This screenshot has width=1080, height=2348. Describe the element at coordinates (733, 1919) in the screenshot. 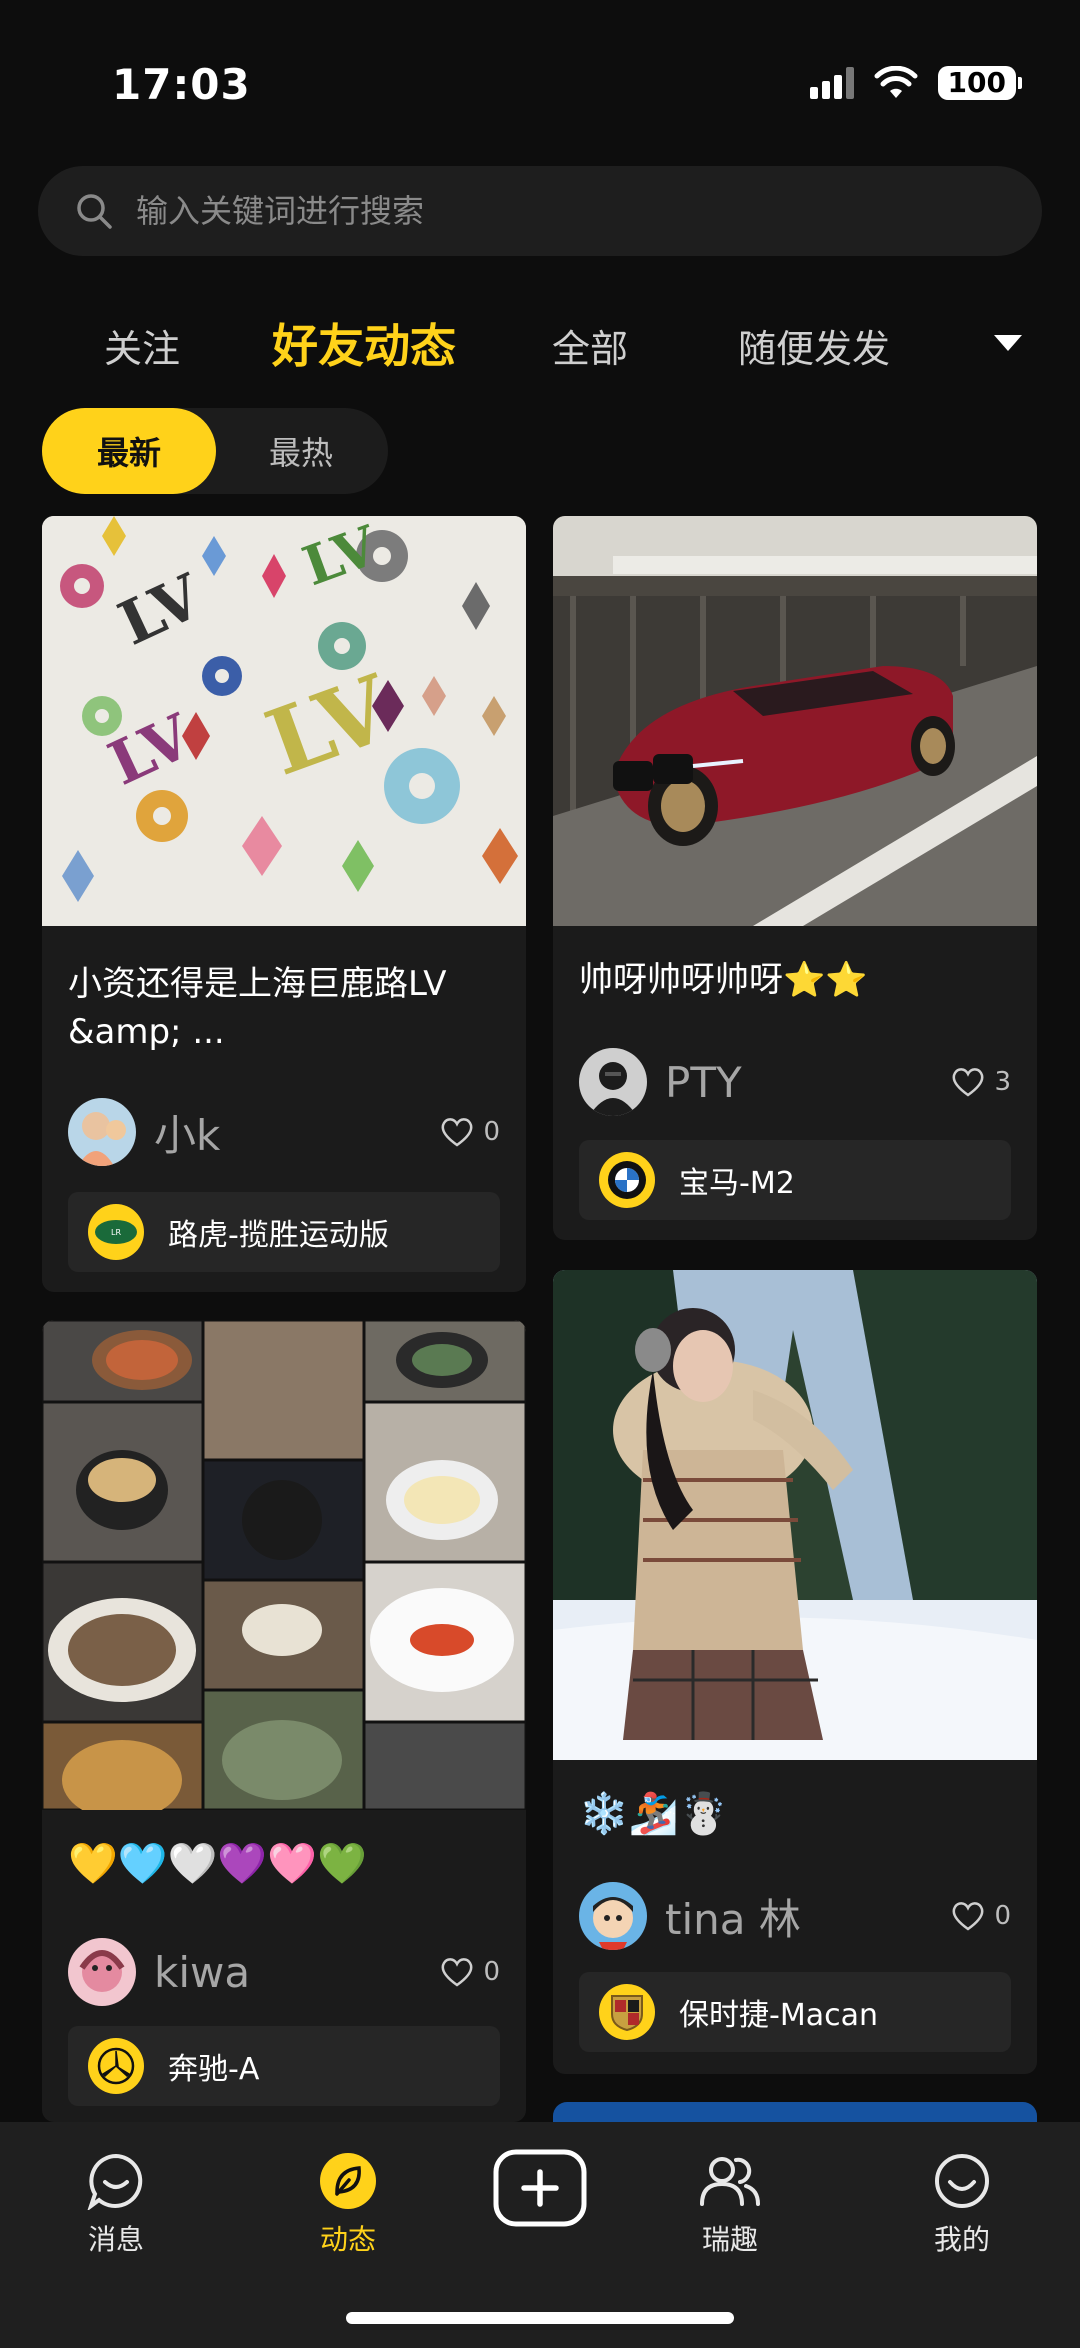

I see `author-name: tina 林` at that location.